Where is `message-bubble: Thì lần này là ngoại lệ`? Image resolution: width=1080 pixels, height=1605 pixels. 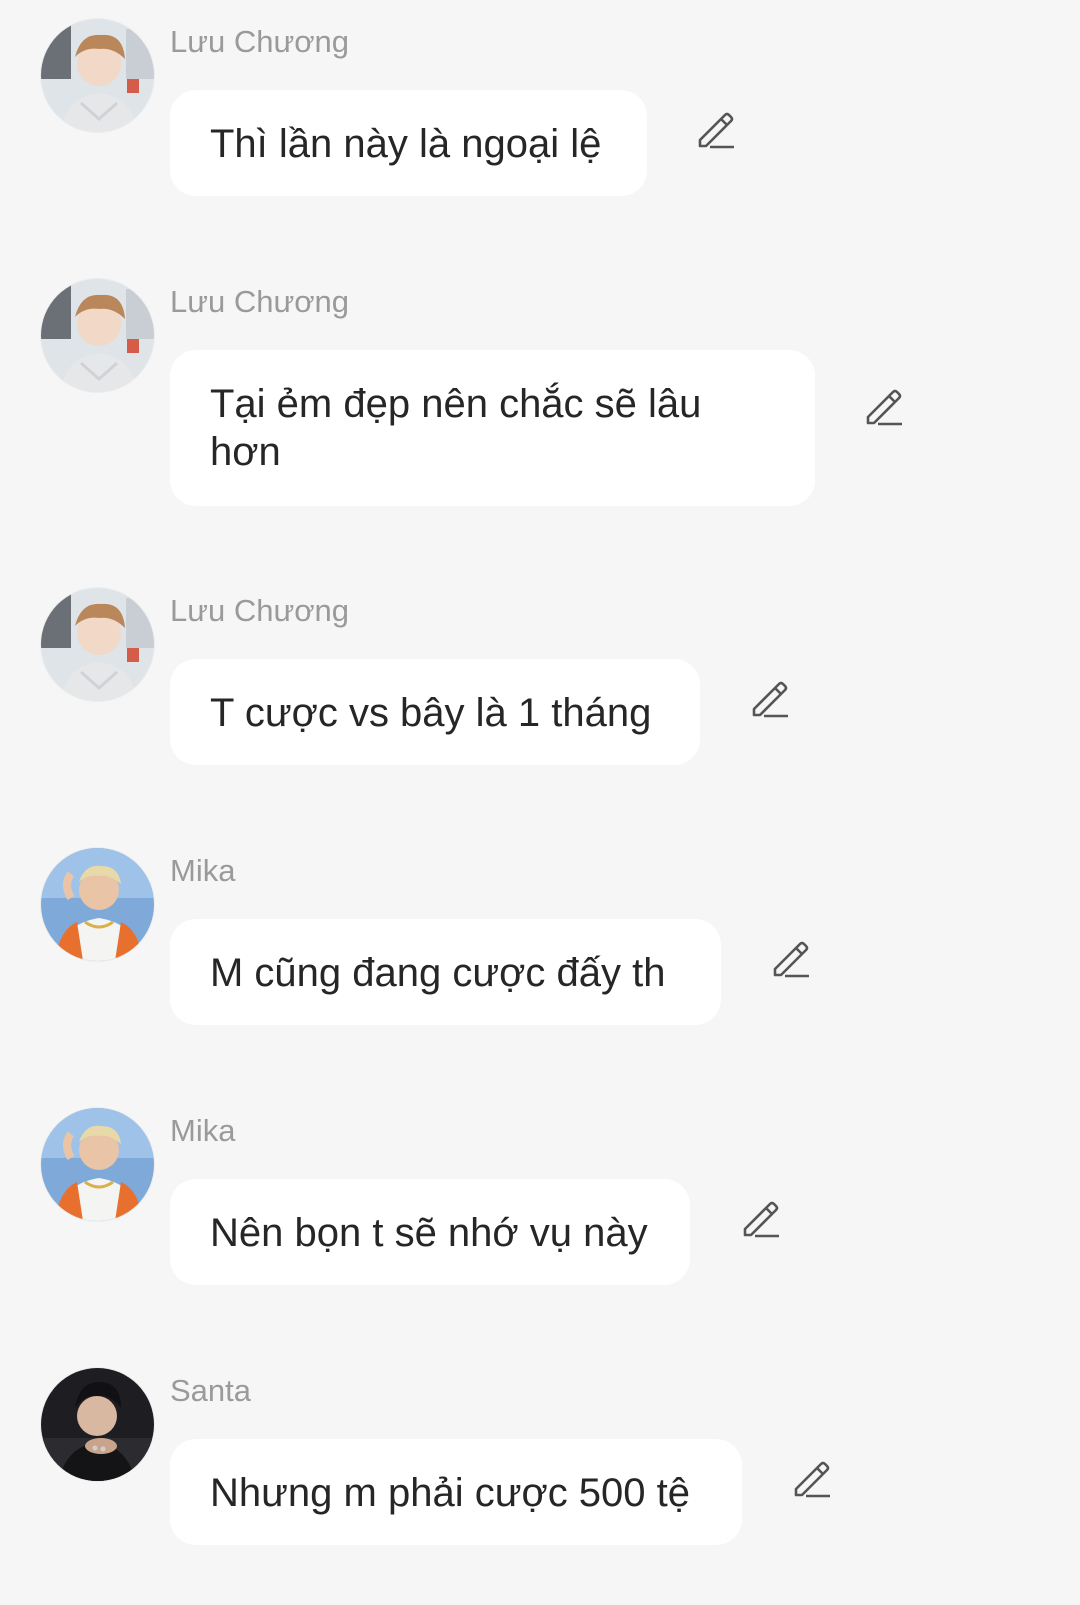
message-bubble: Thì lần này là ngoại lệ is located at coordinates (408, 143).